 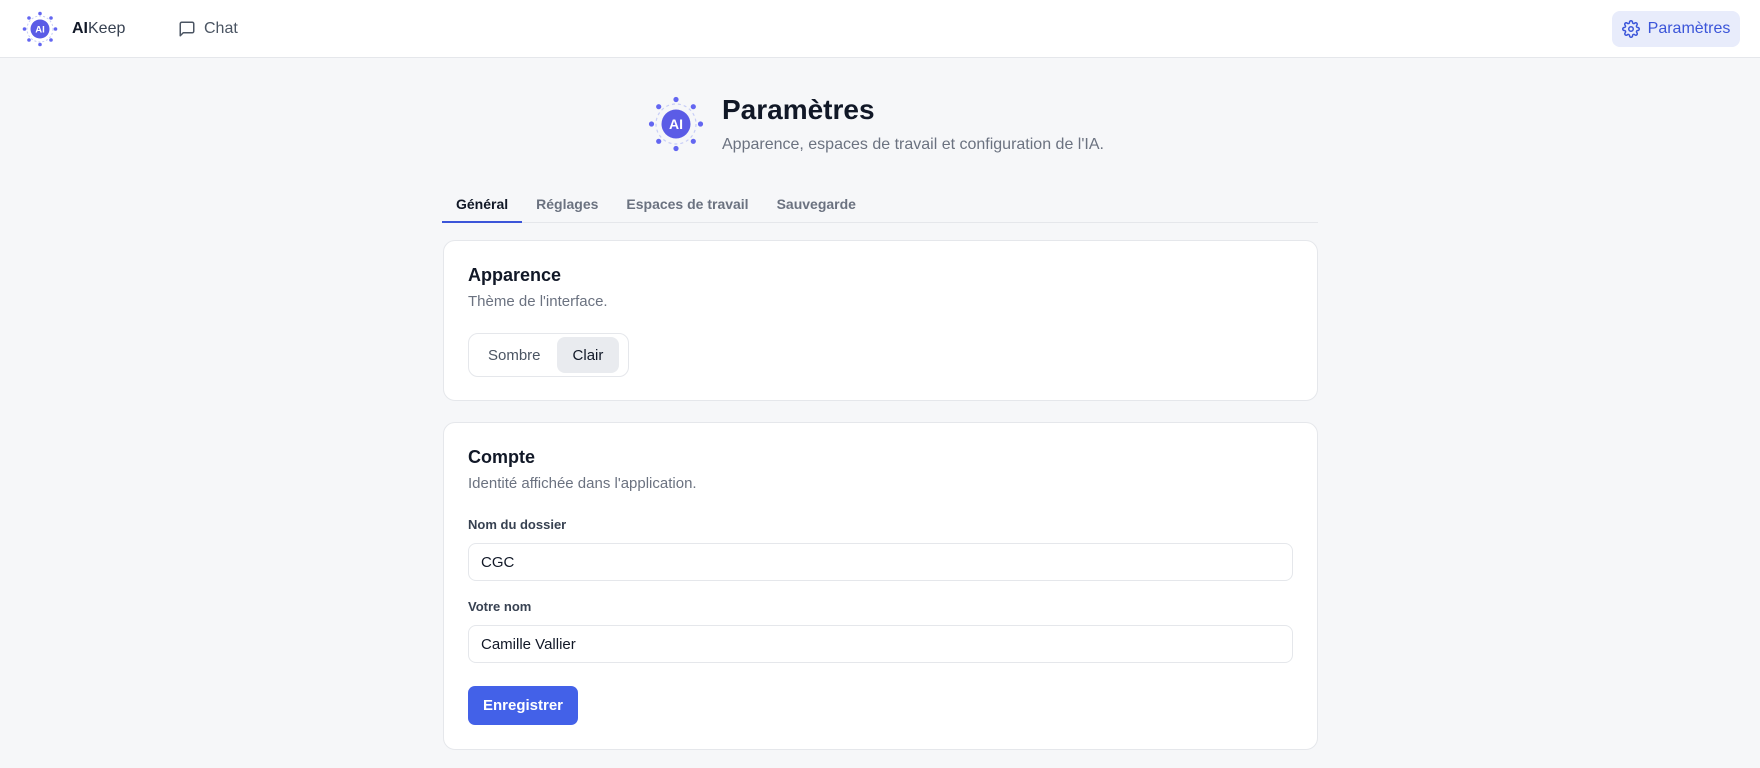 I want to click on chat-bubble-icon, so click(x=187, y=29).